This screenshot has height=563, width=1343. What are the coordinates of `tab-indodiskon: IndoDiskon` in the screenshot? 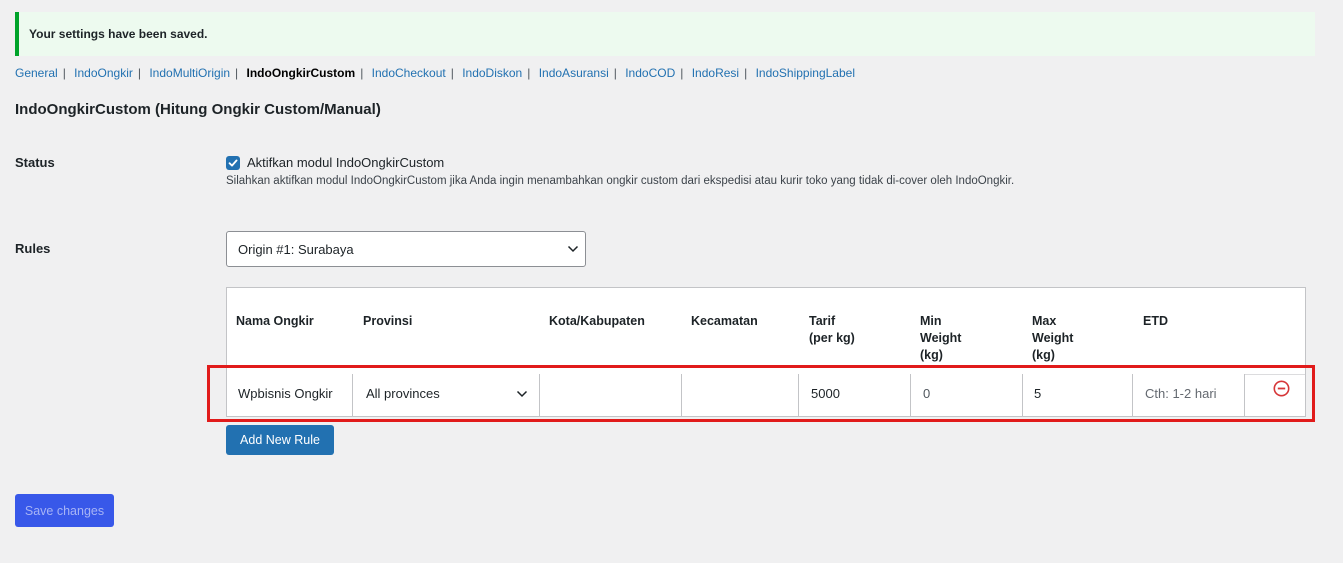 It's located at (492, 73).